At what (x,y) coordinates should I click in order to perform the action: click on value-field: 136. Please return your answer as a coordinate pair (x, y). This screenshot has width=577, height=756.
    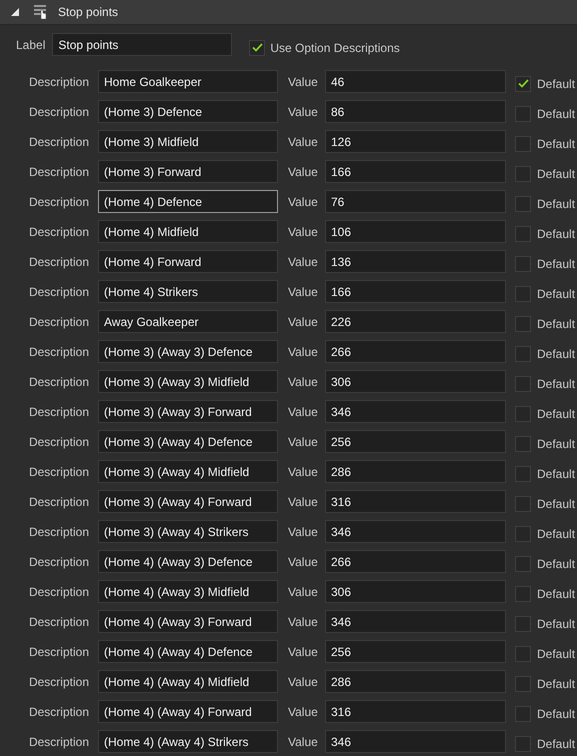
    Looking at the image, I should click on (415, 261).